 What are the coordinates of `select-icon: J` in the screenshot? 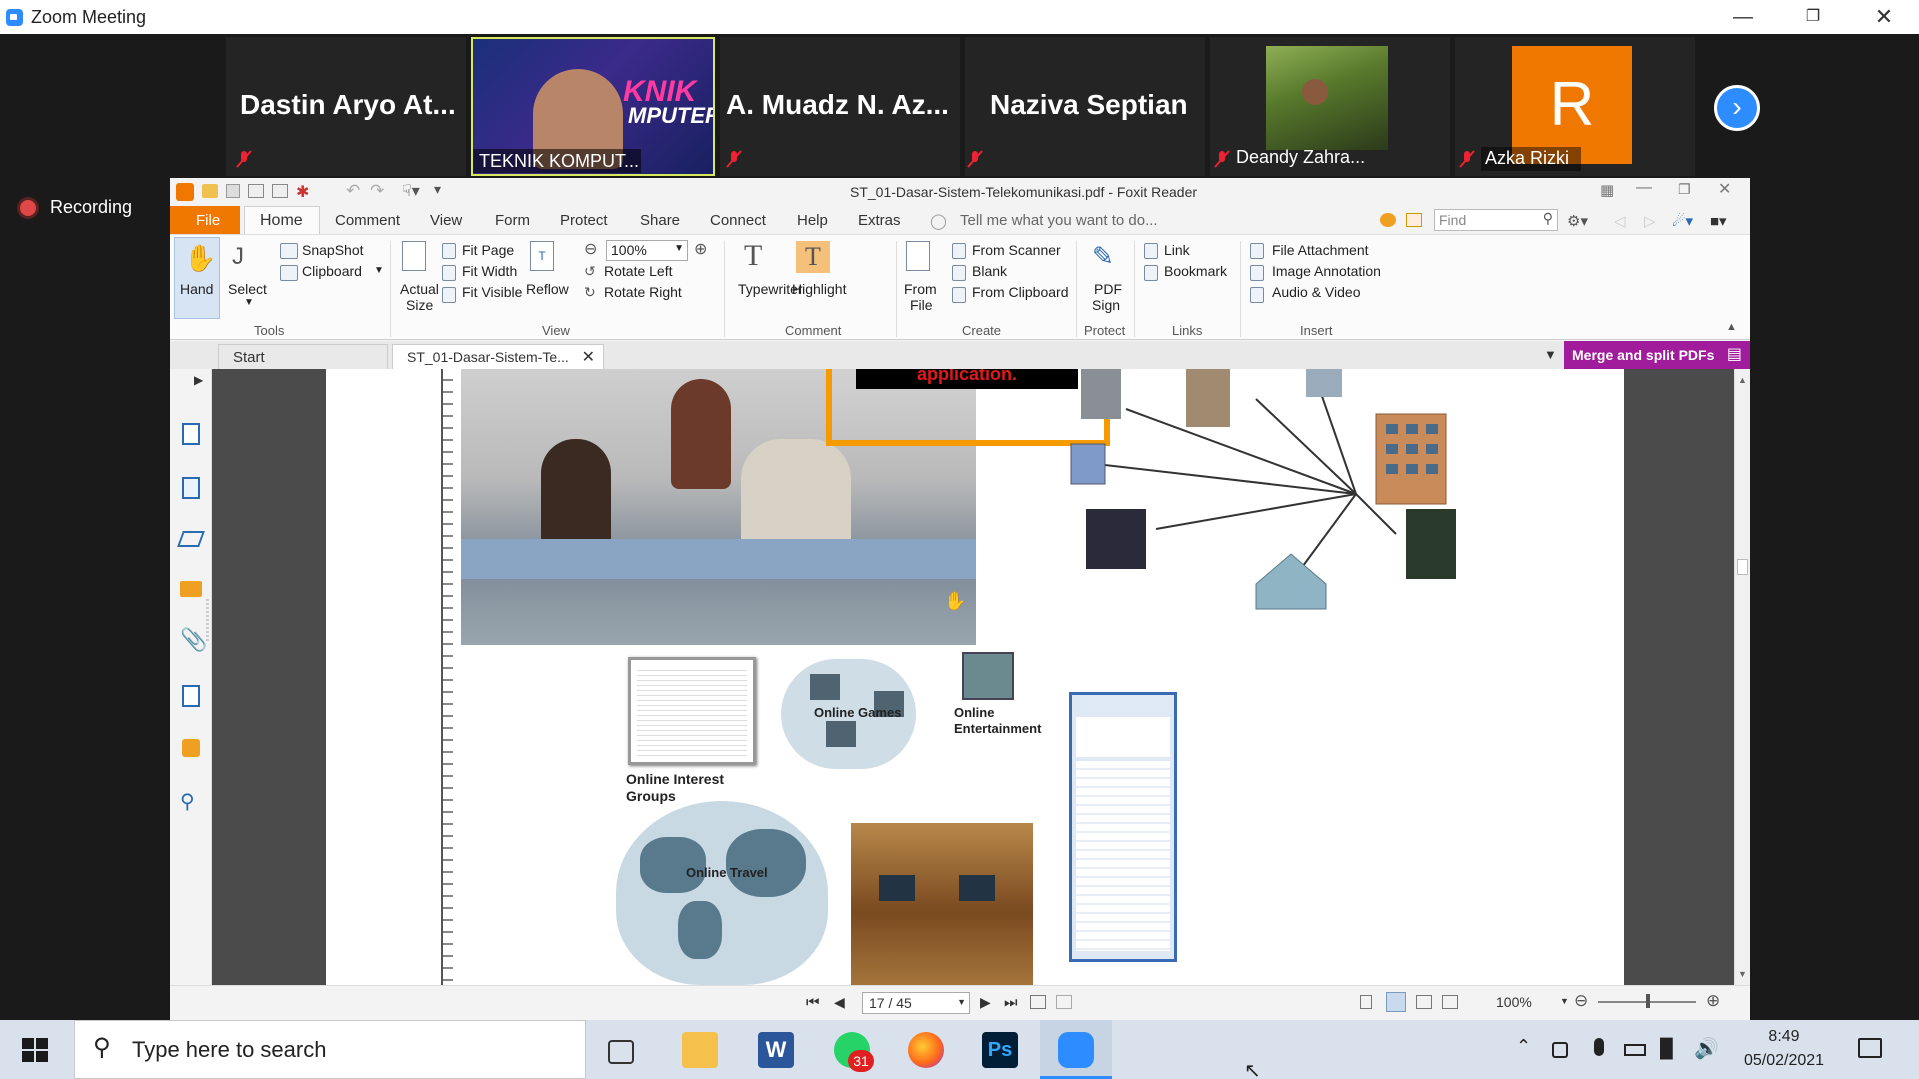 It's located at (238, 257).